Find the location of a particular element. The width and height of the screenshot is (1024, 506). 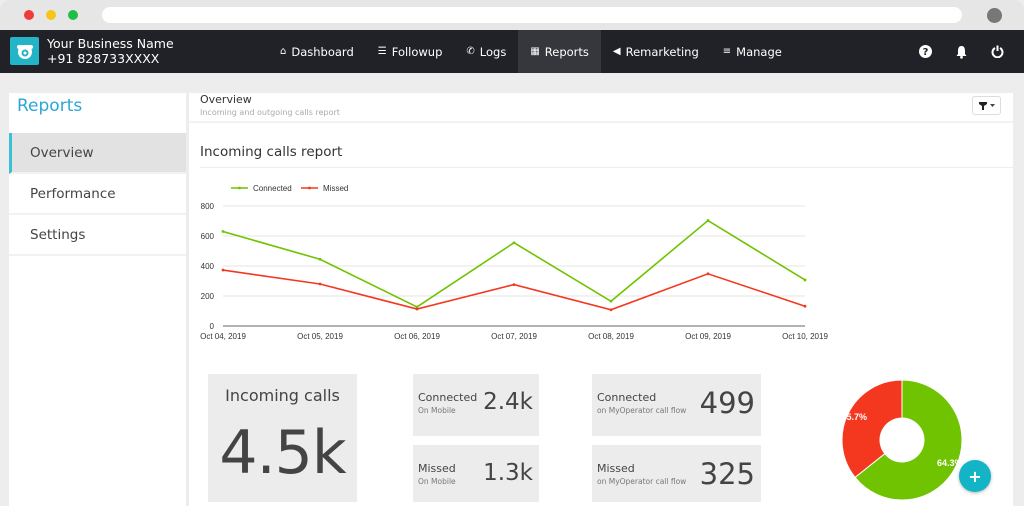

x-tick-label: Oct 05, 2019 is located at coordinates (320, 336).